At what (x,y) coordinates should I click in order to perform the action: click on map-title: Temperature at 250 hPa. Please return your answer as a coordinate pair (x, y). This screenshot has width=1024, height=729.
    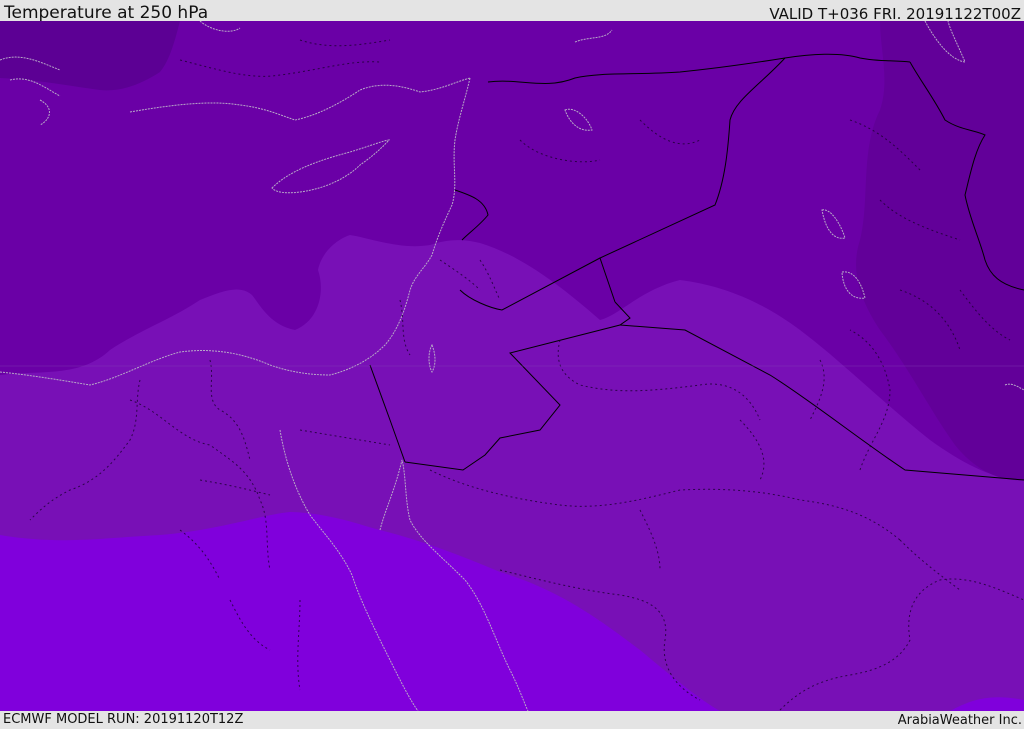
    Looking at the image, I should click on (106, 13).